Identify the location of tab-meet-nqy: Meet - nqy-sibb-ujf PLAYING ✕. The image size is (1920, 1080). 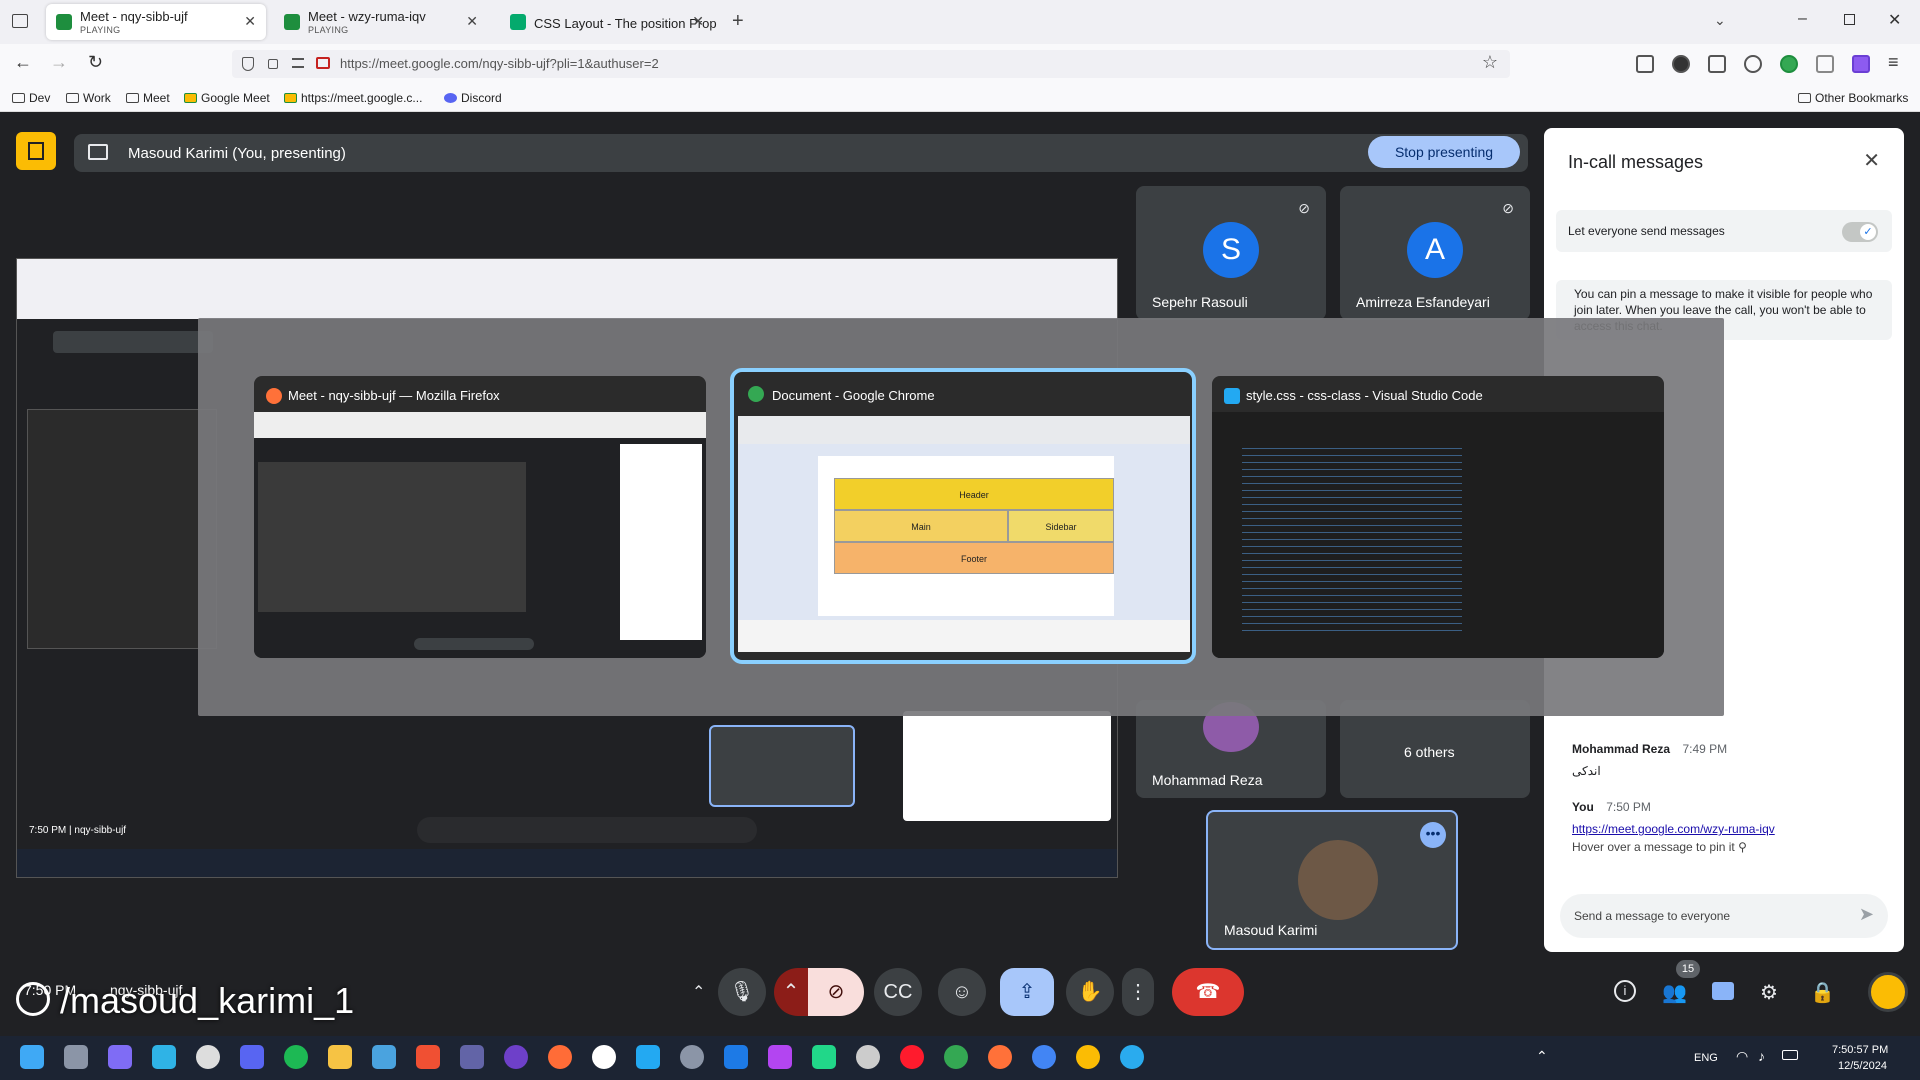
(156, 22).